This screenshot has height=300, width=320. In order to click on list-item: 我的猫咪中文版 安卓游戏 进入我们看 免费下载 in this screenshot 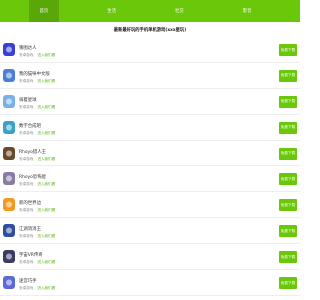, I will do `click(150, 76)`.